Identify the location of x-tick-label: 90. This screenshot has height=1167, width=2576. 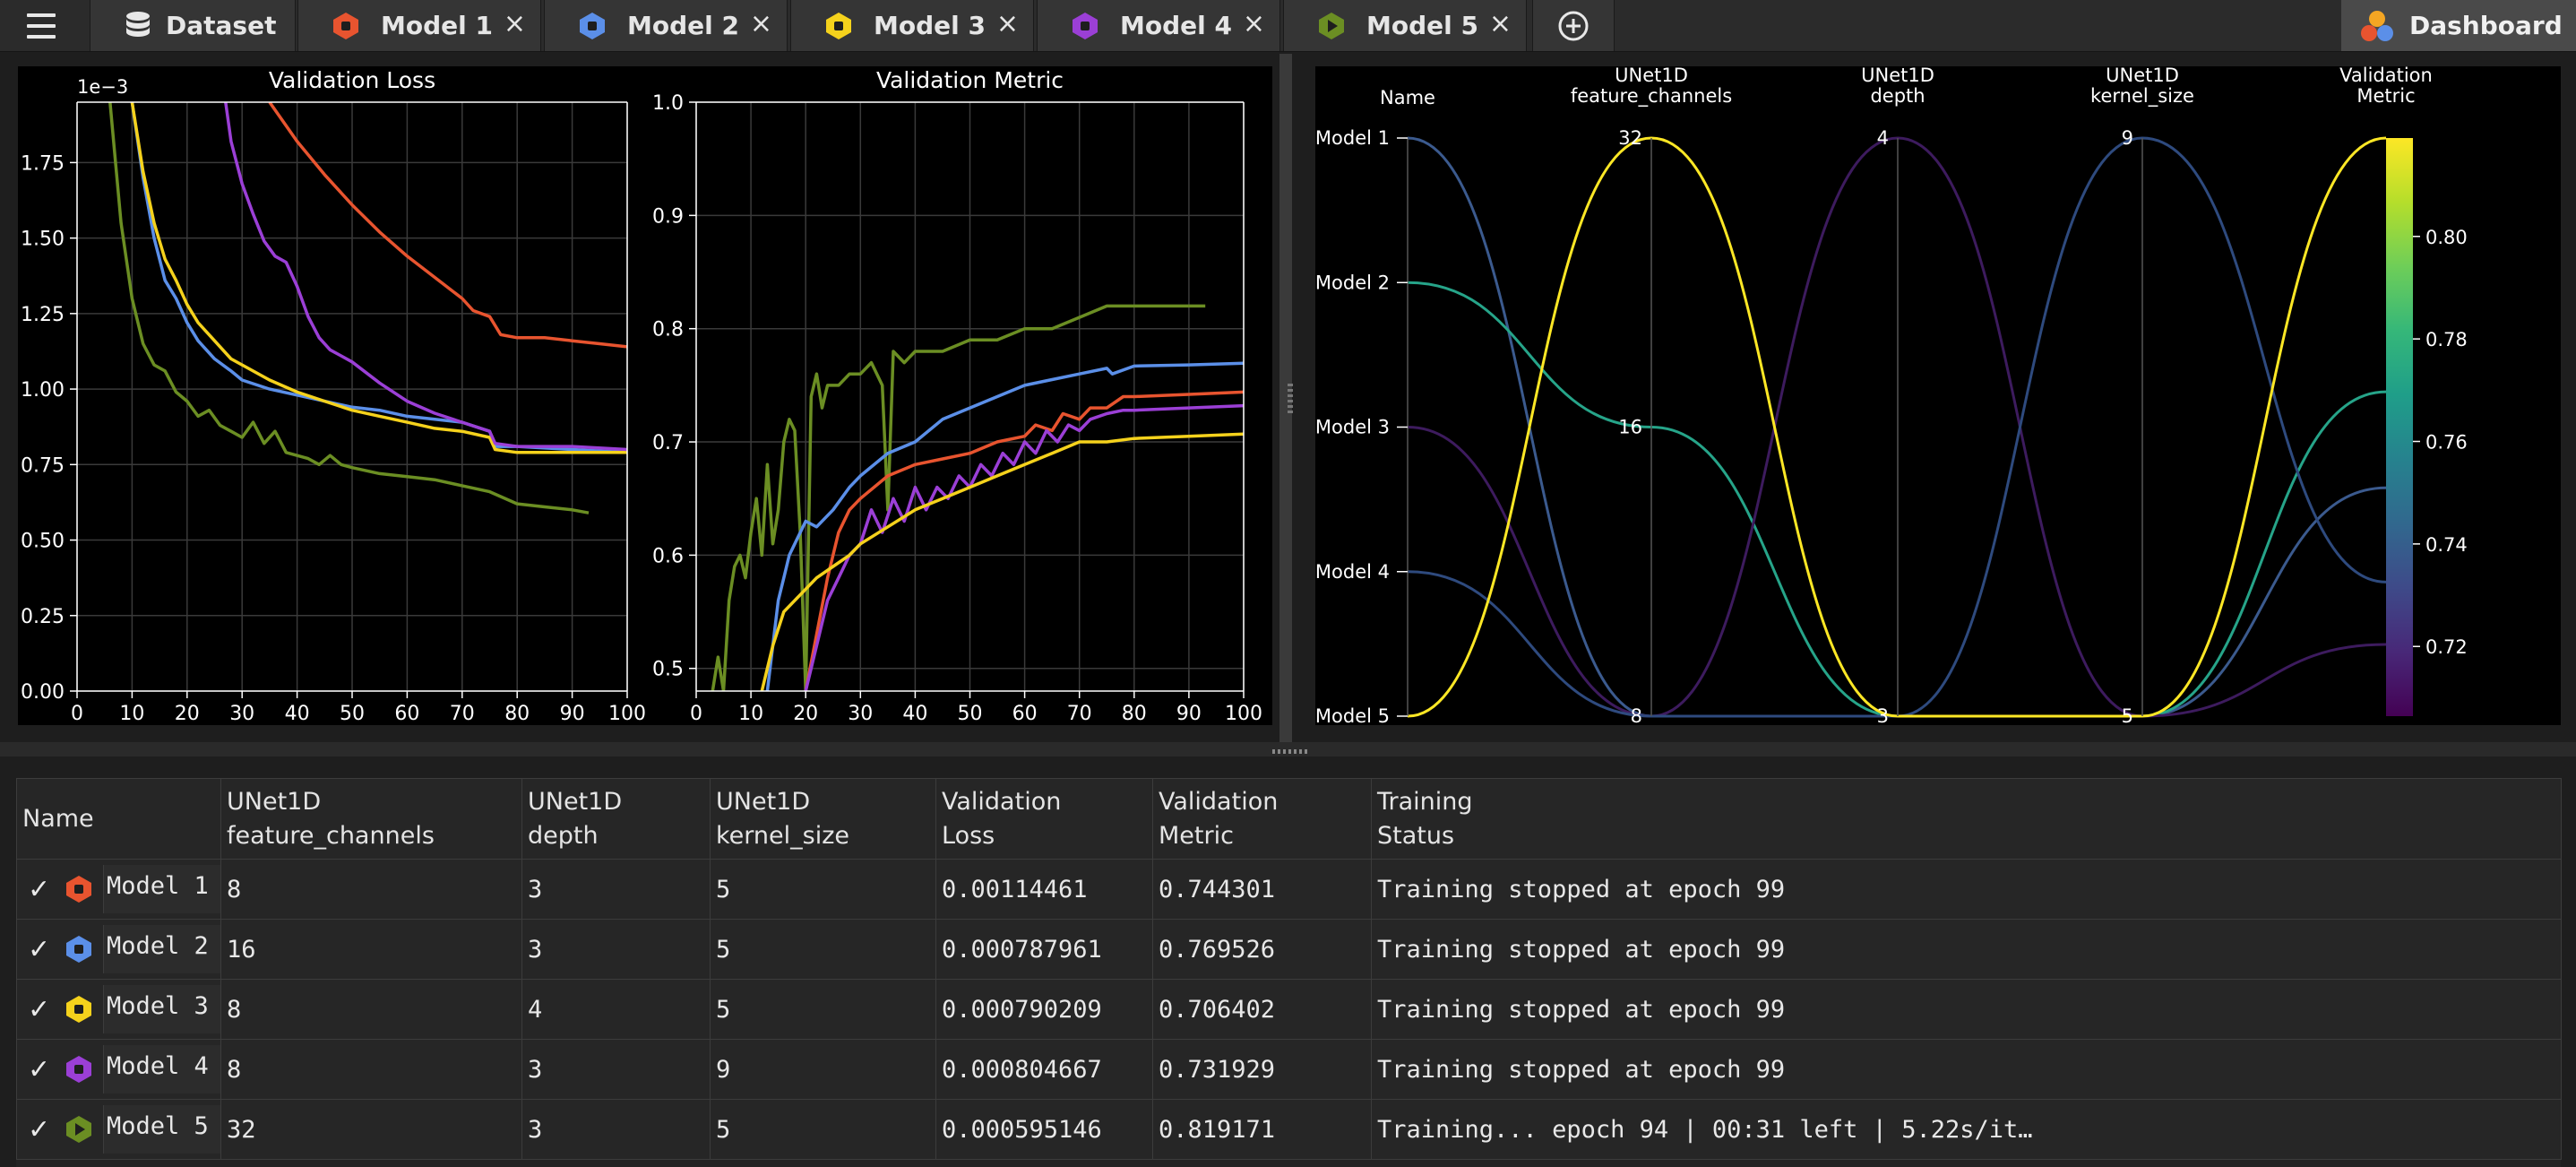
(1189, 714).